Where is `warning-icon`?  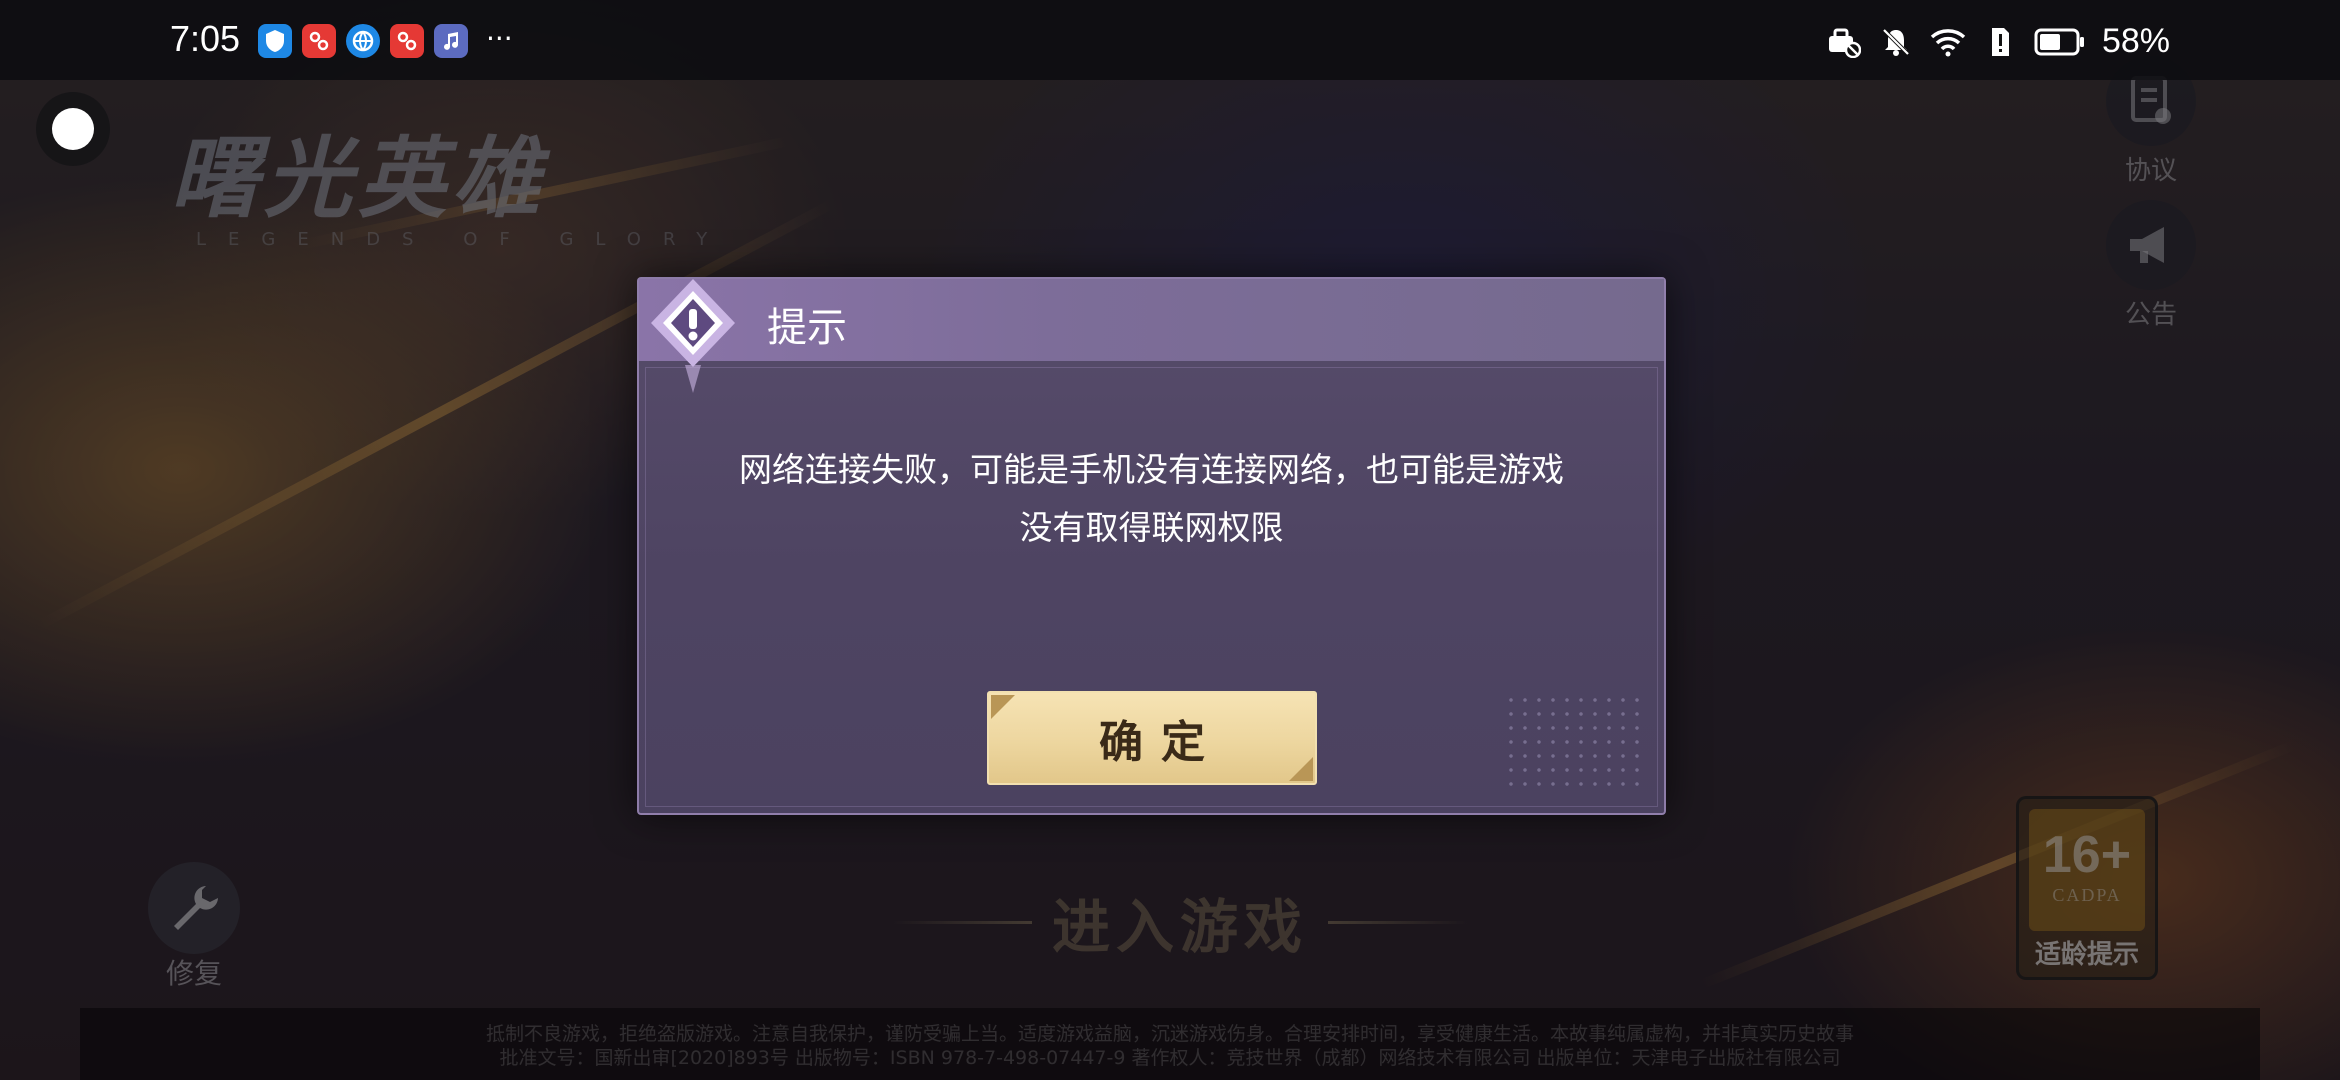 warning-icon is located at coordinates (693, 336).